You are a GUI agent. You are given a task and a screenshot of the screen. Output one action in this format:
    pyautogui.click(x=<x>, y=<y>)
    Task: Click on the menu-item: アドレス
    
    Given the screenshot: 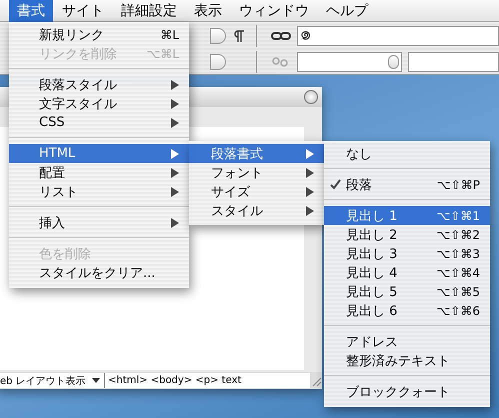 What is the action you would take?
    pyautogui.click(x=407, y=341)
    